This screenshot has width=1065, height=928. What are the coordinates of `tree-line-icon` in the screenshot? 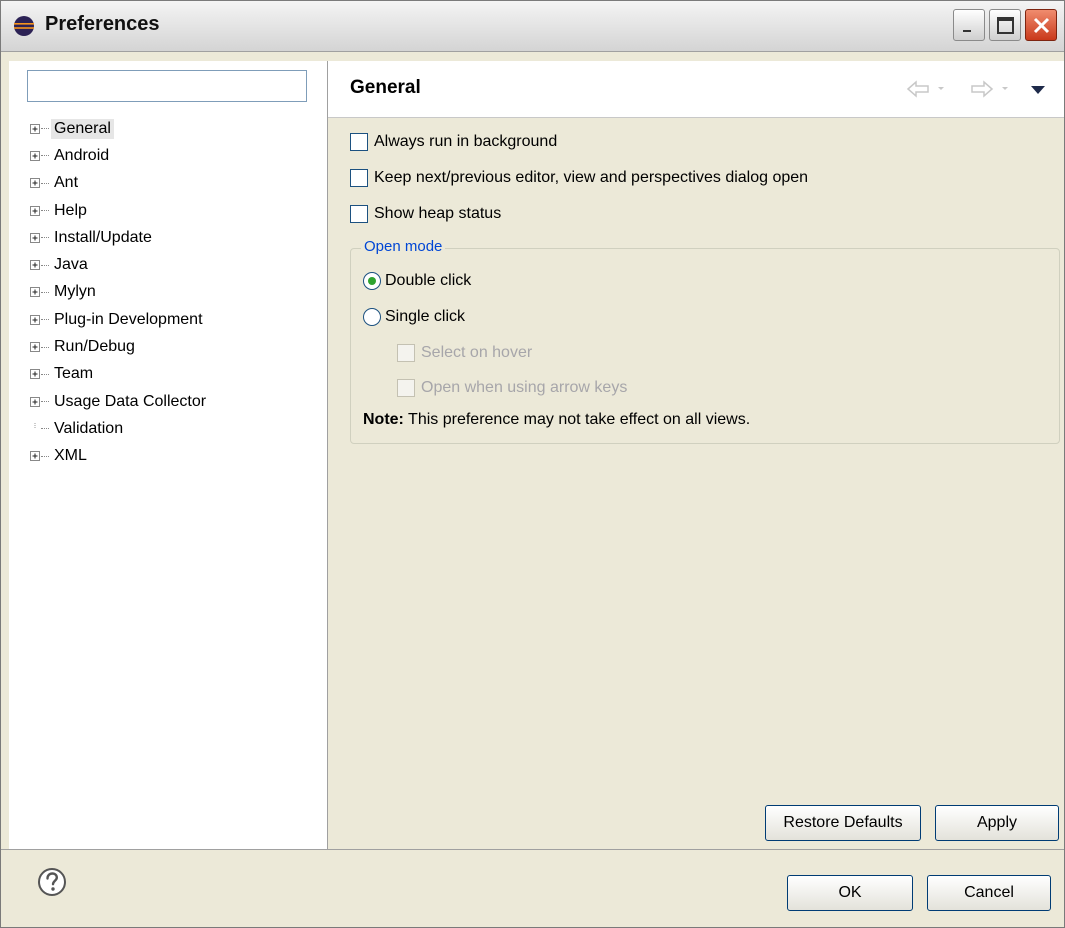 It's located at (35, 425).